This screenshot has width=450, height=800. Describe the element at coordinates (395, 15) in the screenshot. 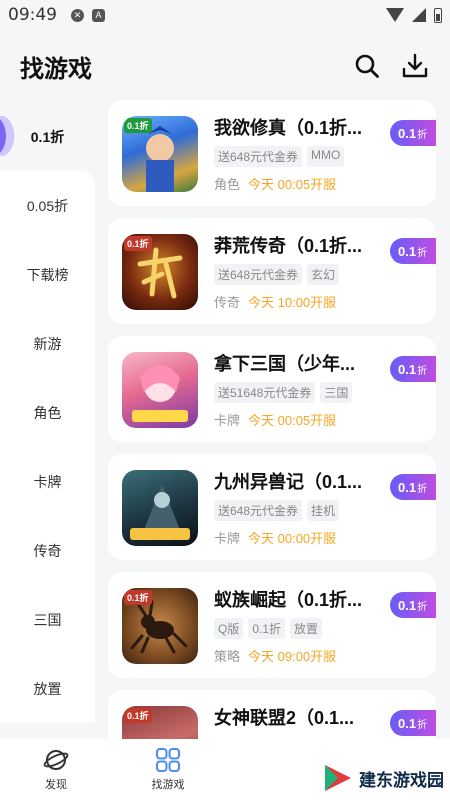

I see `wifi-icon` at that location.